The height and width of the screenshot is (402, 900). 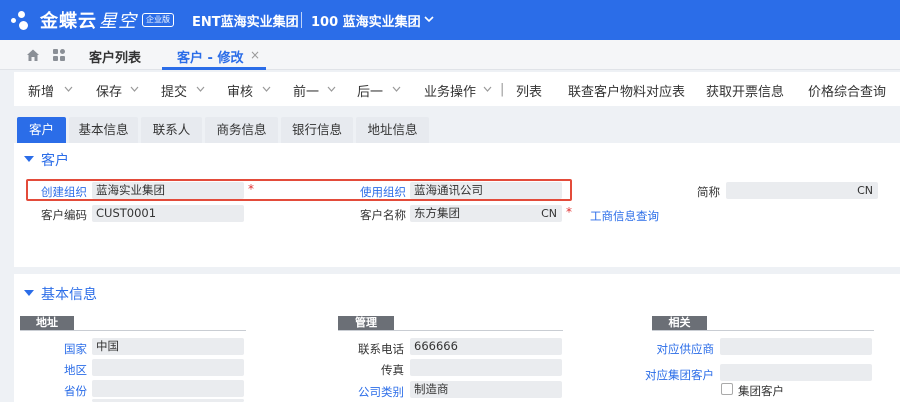 I want to click on audit-button: 审核, so click(x=240, y=90).